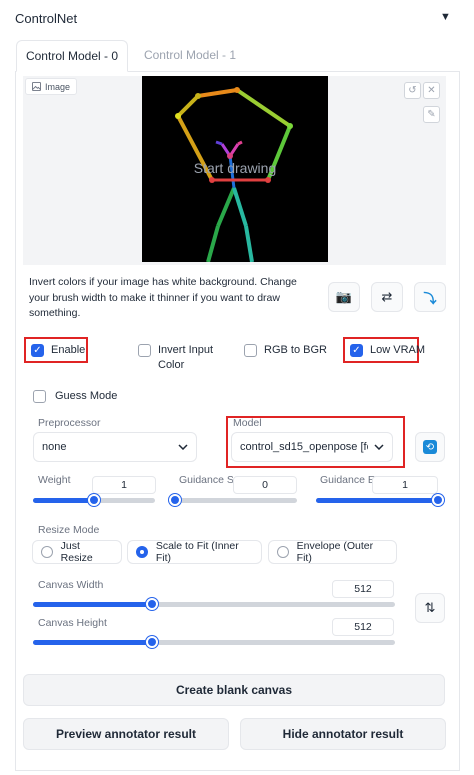 The width and height of the screenshot is (474, 775). I want to click on rgb-to-bgr-checkbox-group: RGB to BGR, so click(285, 350).